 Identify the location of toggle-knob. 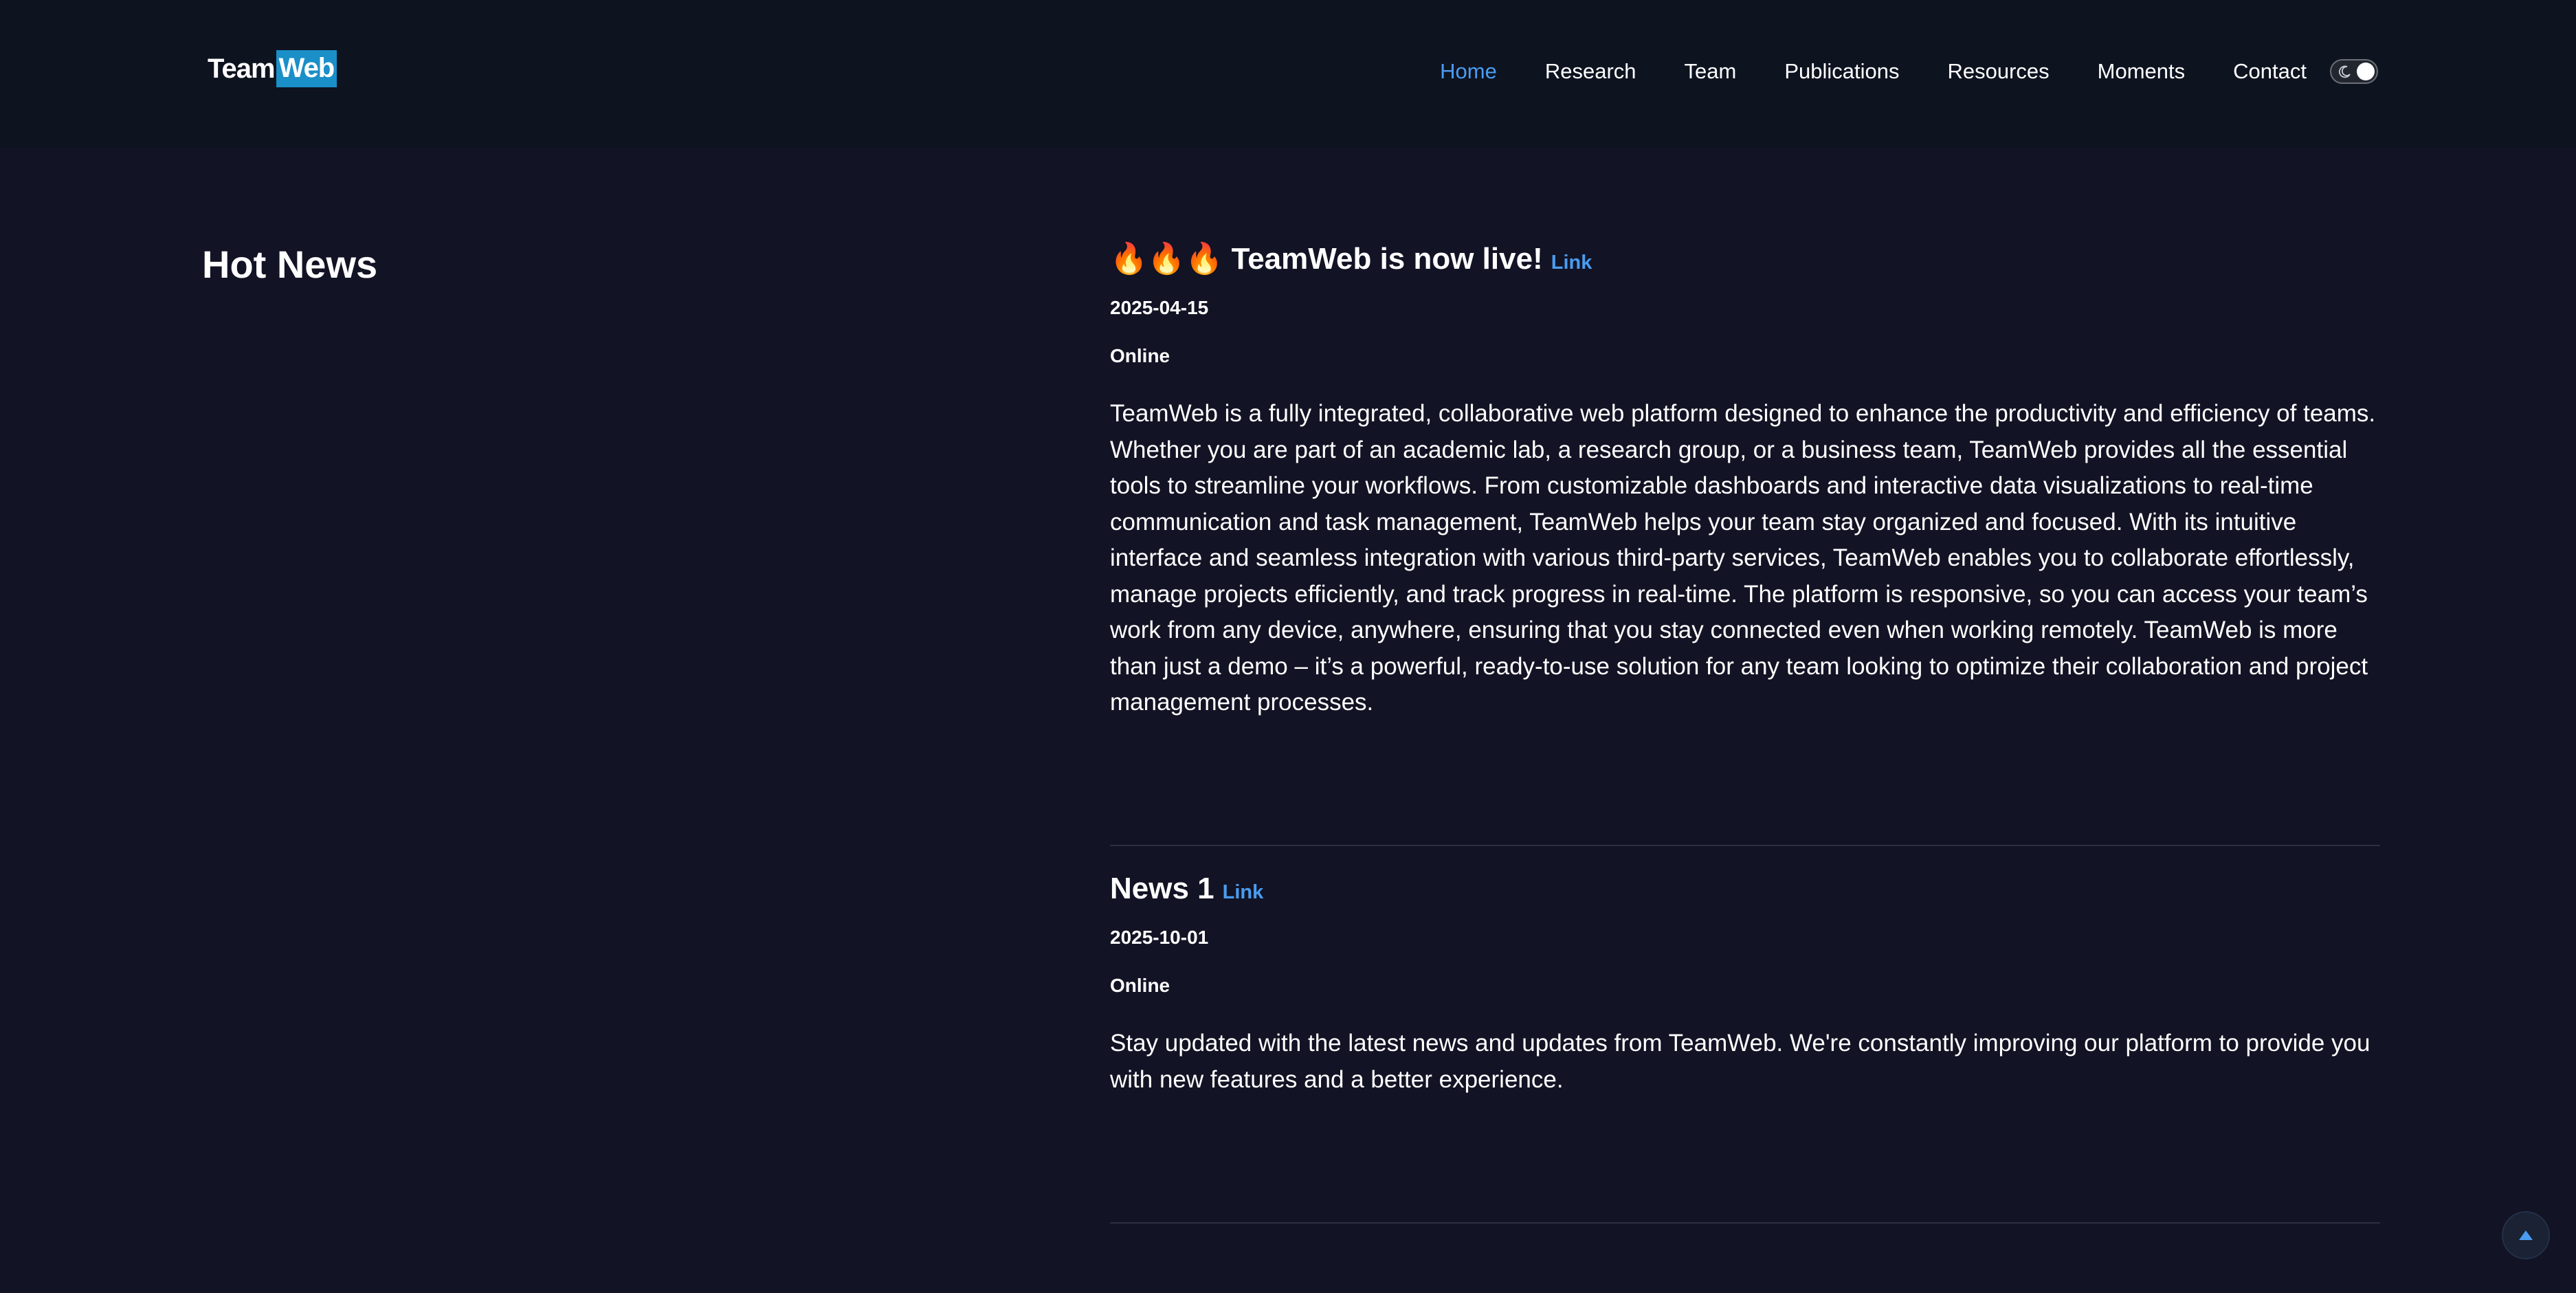
(2366, 71).